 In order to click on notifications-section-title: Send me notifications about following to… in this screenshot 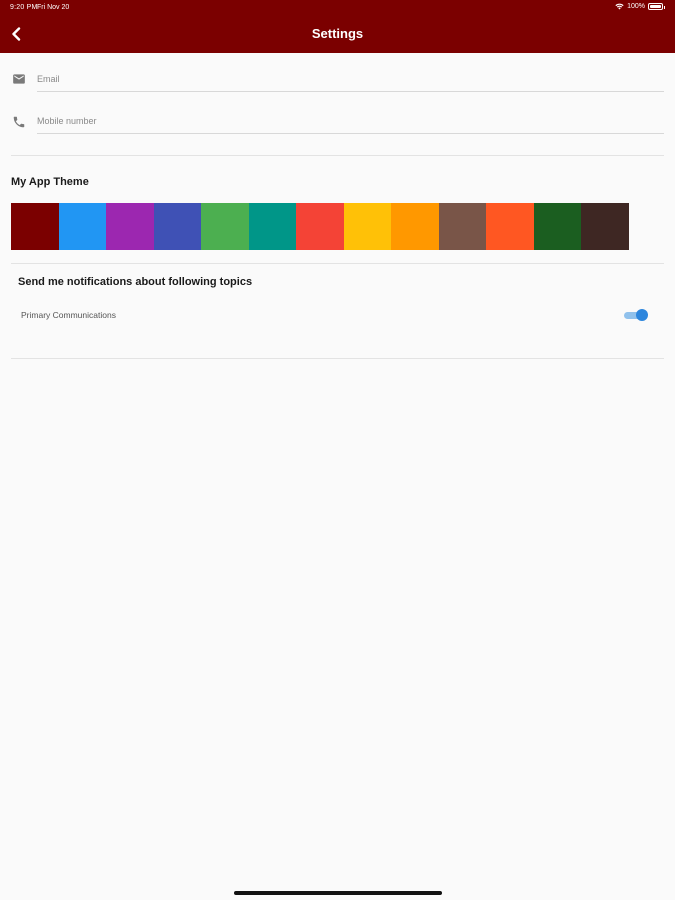, I will do `click(135, 282)`.